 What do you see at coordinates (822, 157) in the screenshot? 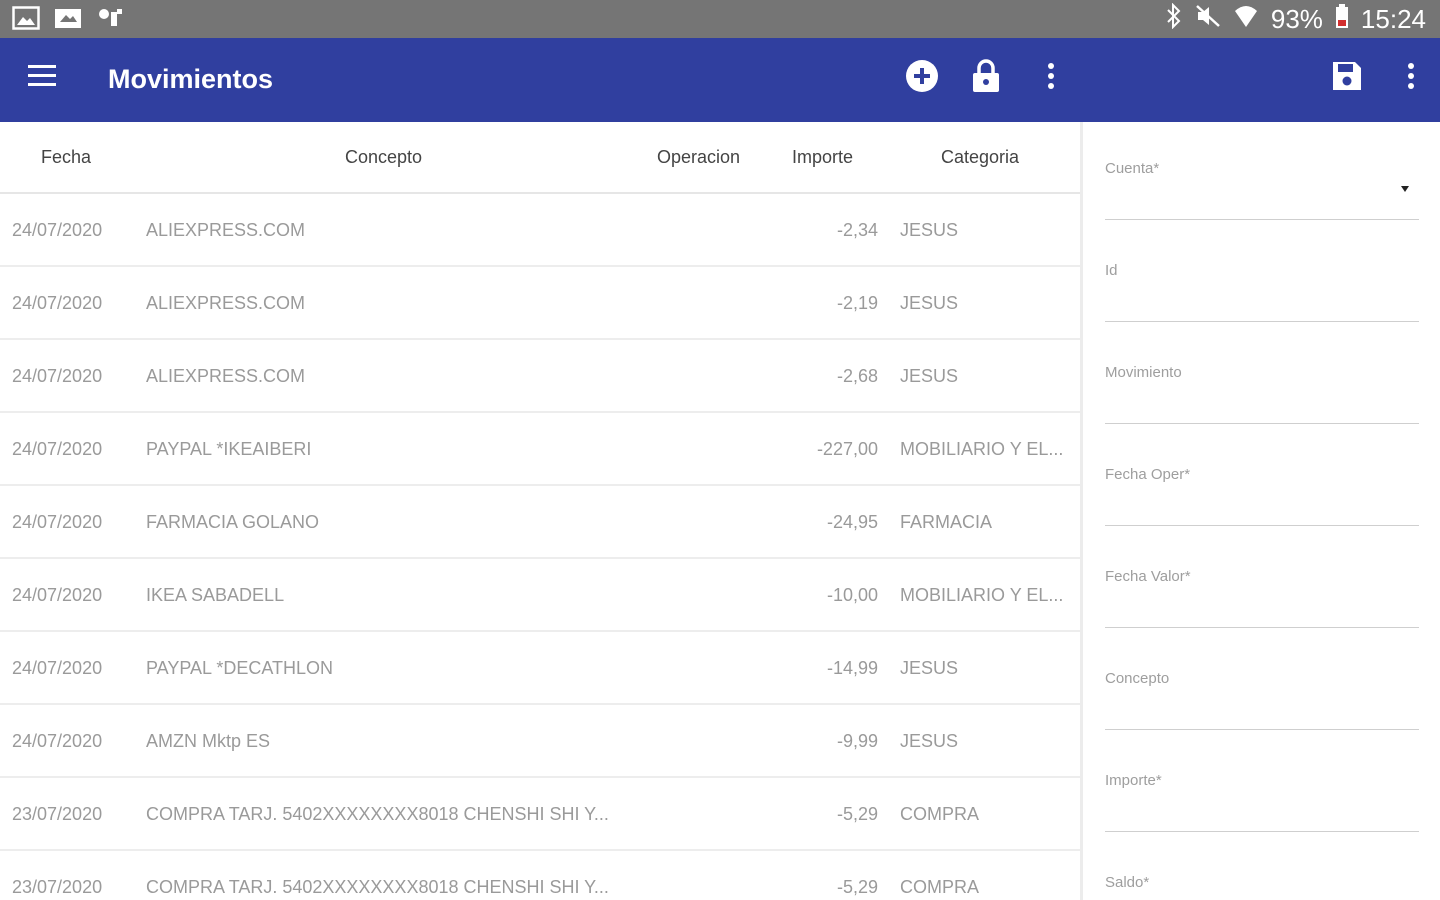
I see `header-importe: Importe` at bounding box center [822, 157].